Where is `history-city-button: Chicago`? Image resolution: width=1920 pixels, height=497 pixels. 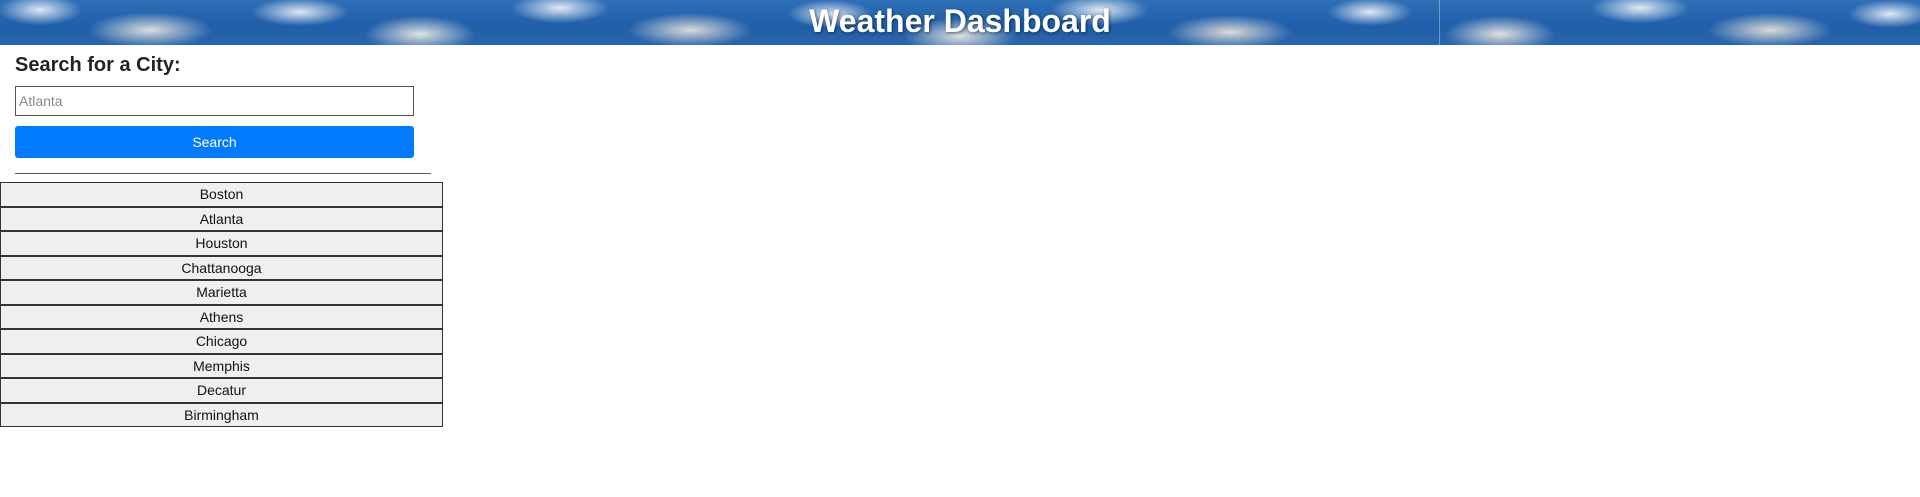
history-city-button: Chicago is located at coordinates (221, 341).